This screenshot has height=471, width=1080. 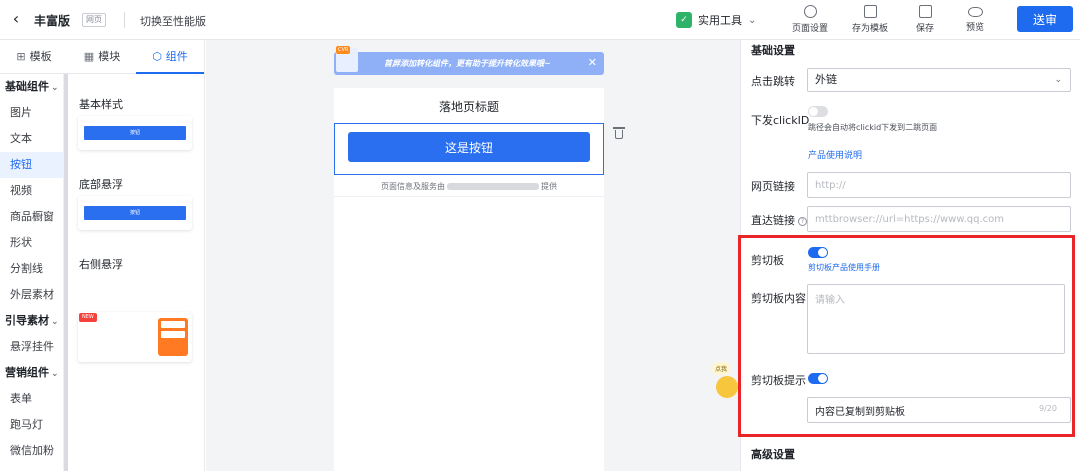 What do you see at coordinates (347, 59) in the screenshot?
I see `cvr-badge: CVR` at bounding box center [347, 59].